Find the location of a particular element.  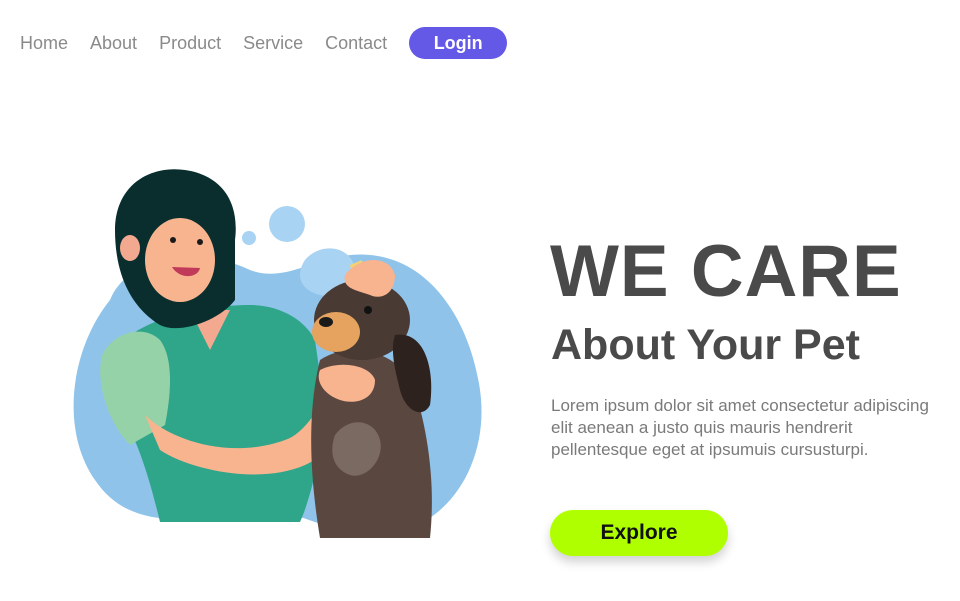

dog-eye is located at coordinates (368, 310).